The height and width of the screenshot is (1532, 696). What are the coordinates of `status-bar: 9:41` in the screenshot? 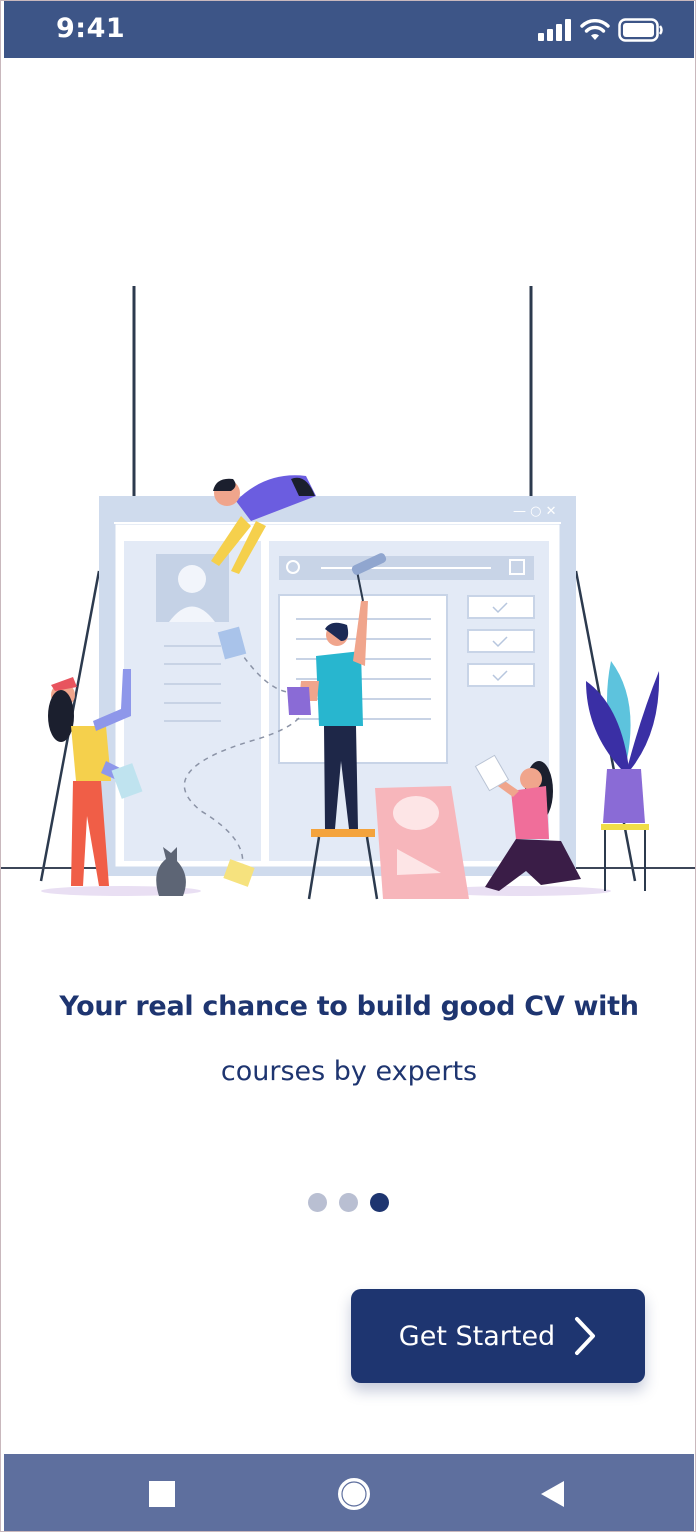 It's located at (349, 29).